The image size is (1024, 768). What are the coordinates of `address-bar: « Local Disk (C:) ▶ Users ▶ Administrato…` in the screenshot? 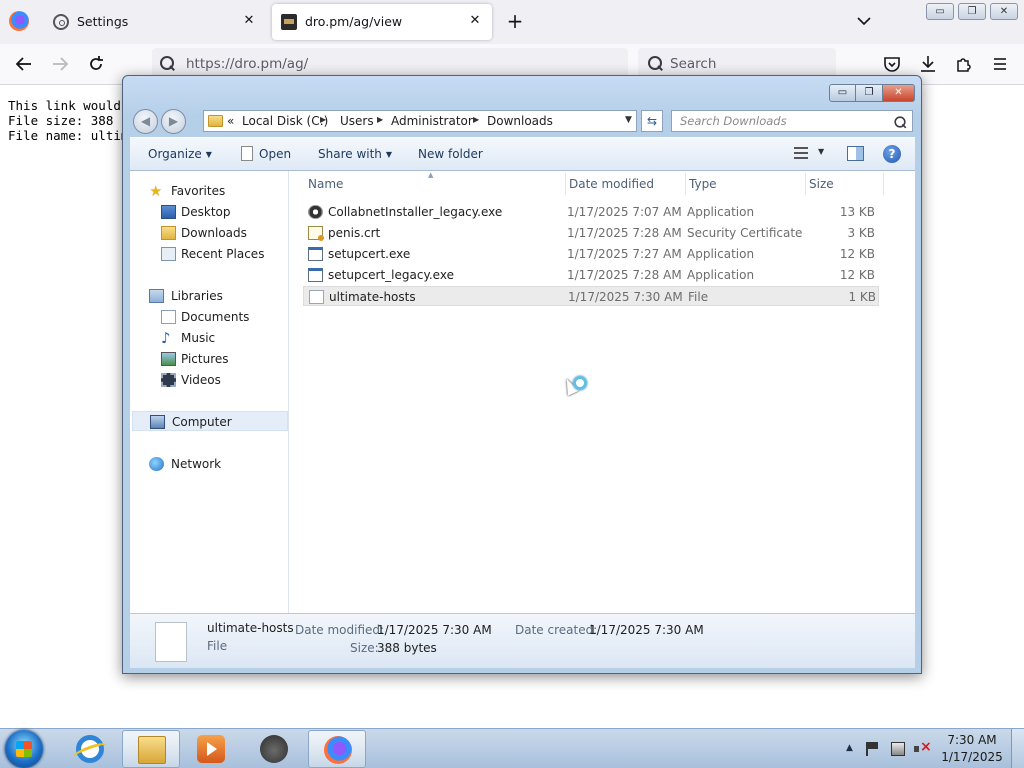 It's located at (420, 121).